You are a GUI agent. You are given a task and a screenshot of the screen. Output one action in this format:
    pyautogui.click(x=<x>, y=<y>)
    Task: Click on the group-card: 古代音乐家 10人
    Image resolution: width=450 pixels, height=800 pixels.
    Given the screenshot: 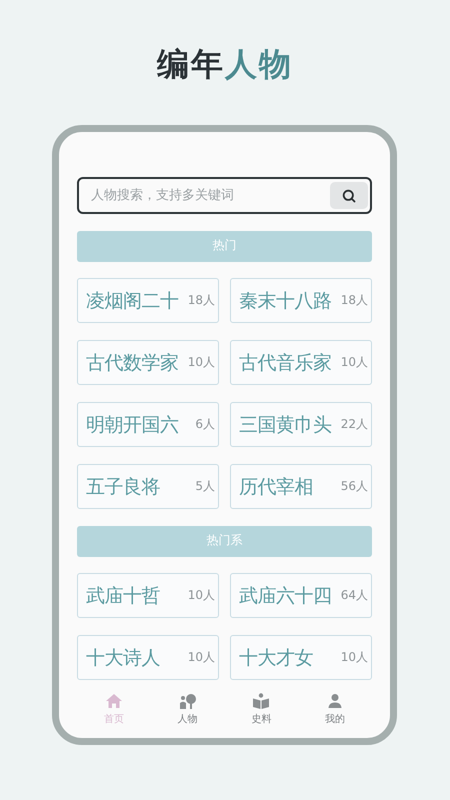 What is the action you would take?
    pyautogui.click(x=301, y=362)
    